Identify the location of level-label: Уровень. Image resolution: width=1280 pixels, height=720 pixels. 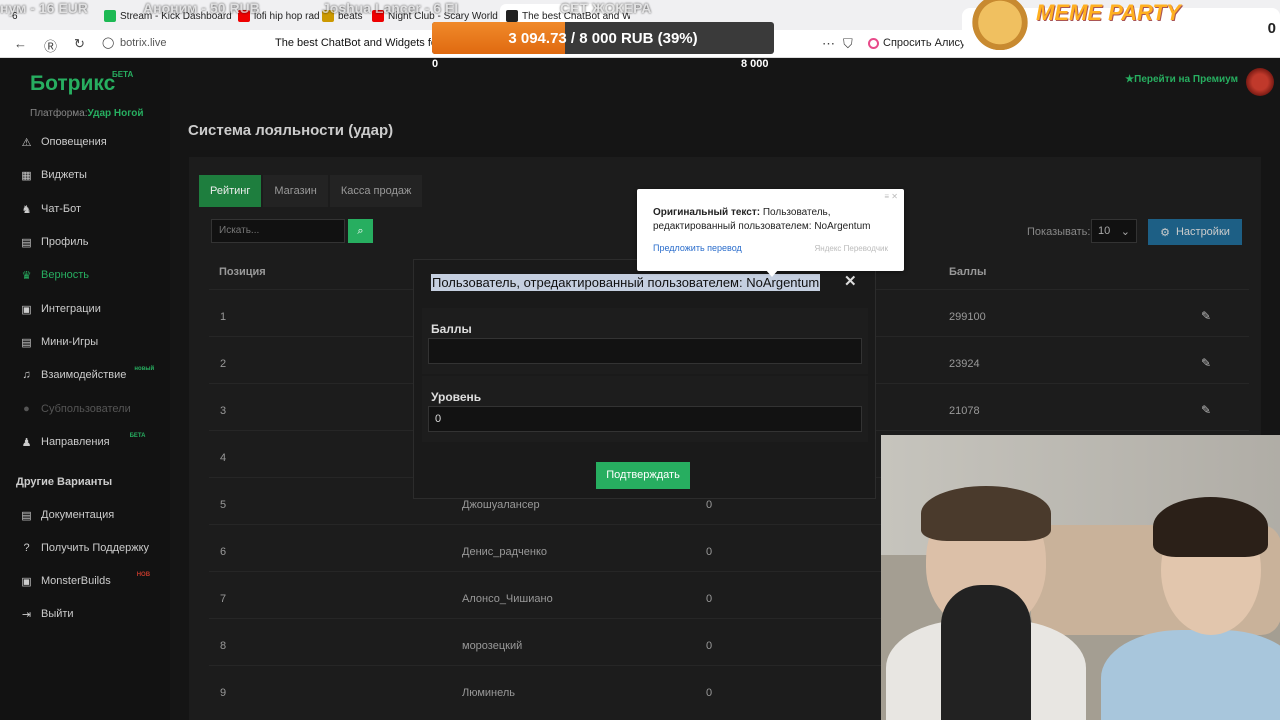
(456, 397).